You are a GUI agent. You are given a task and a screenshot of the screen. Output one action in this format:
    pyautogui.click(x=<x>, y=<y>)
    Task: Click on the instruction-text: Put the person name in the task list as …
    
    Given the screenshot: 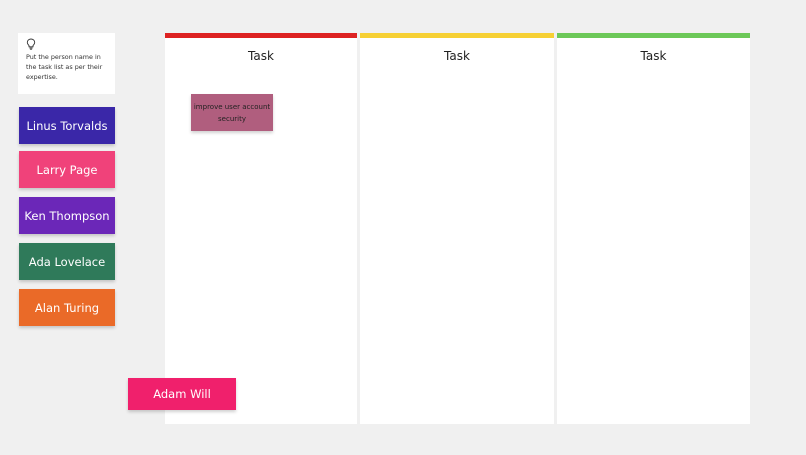 What is the action you would take?
    pyautogui.click(x=64, y=67)
    